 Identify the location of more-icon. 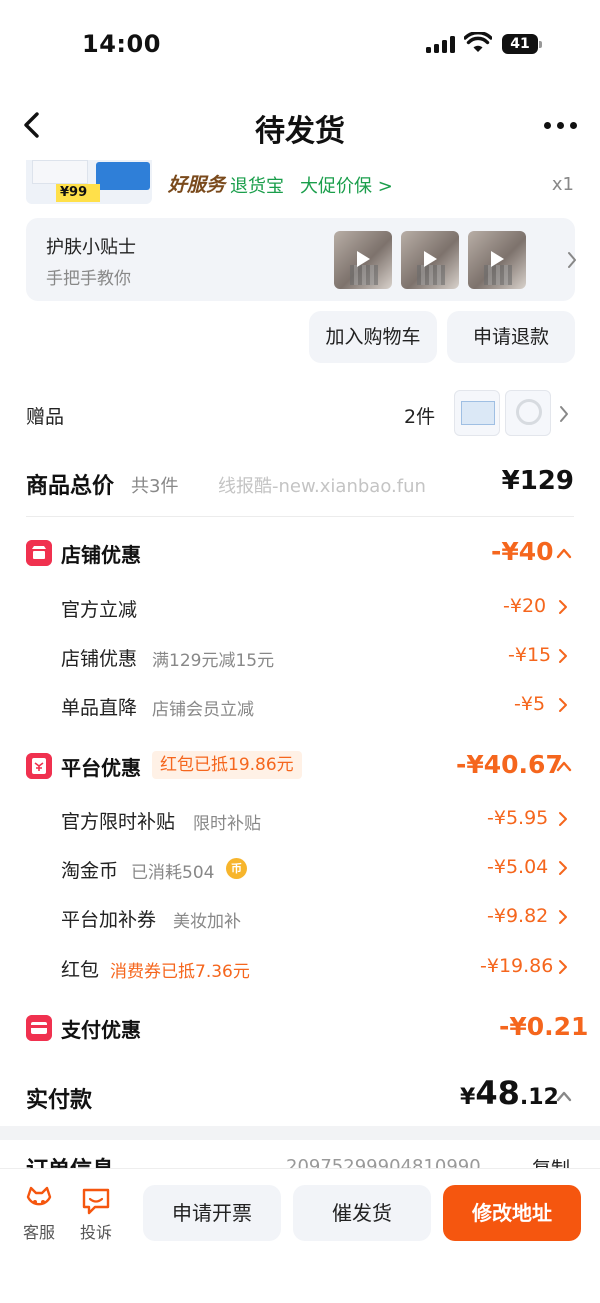
(561, 126).